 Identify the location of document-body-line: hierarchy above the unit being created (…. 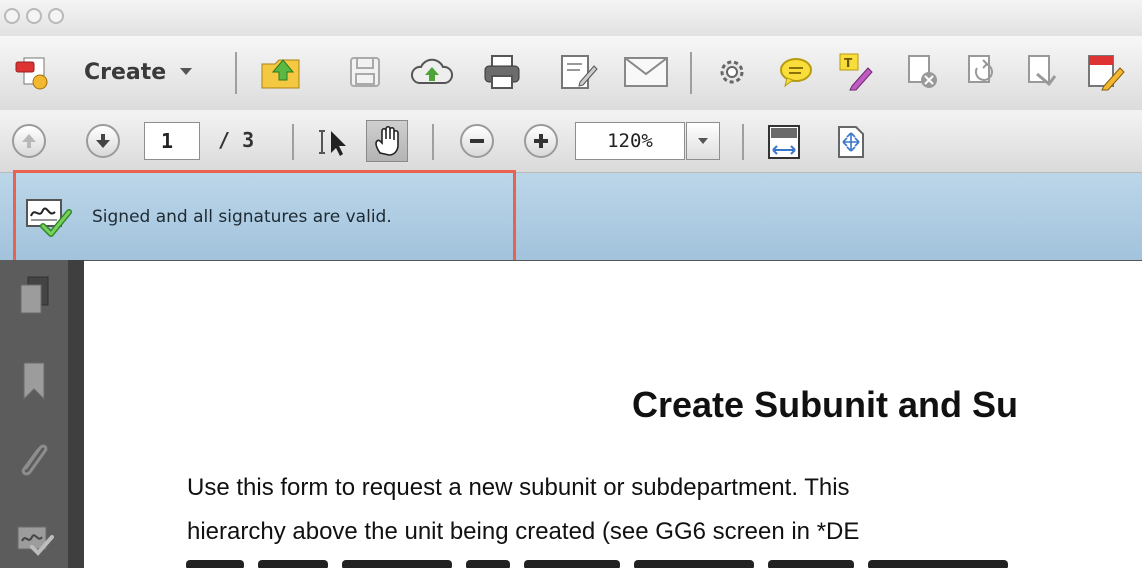
(523, 531).